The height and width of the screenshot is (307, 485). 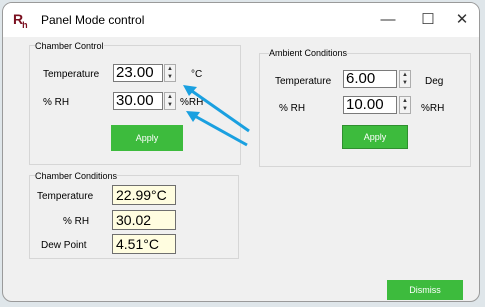 I want to click on annotation-arrows, so click(x=216, y=116).